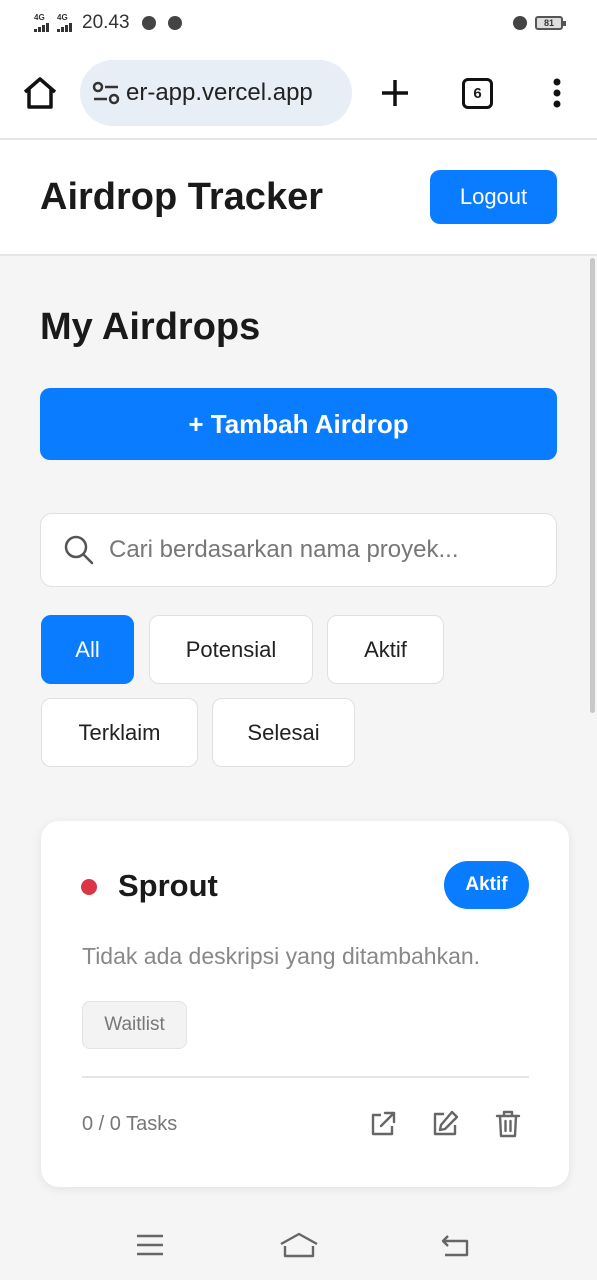 Image resolution: width=597 pixels, height=1280 pixels. I want to click on menu-icon, so click(150, 1245).